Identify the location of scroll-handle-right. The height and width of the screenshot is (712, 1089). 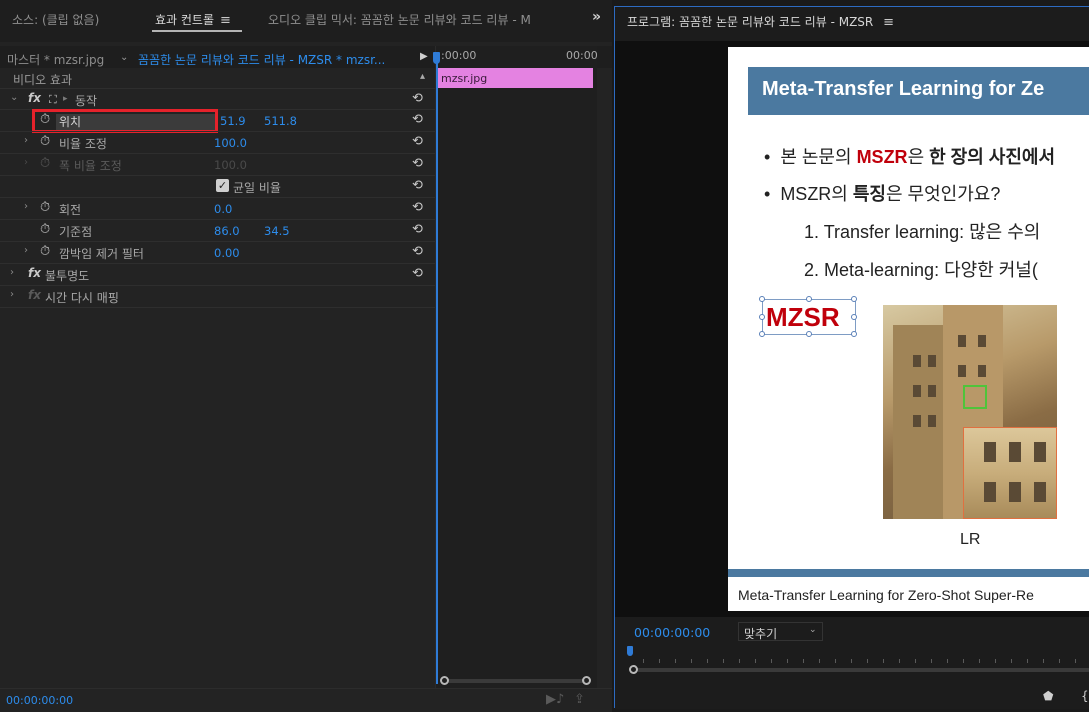
(586, 680).